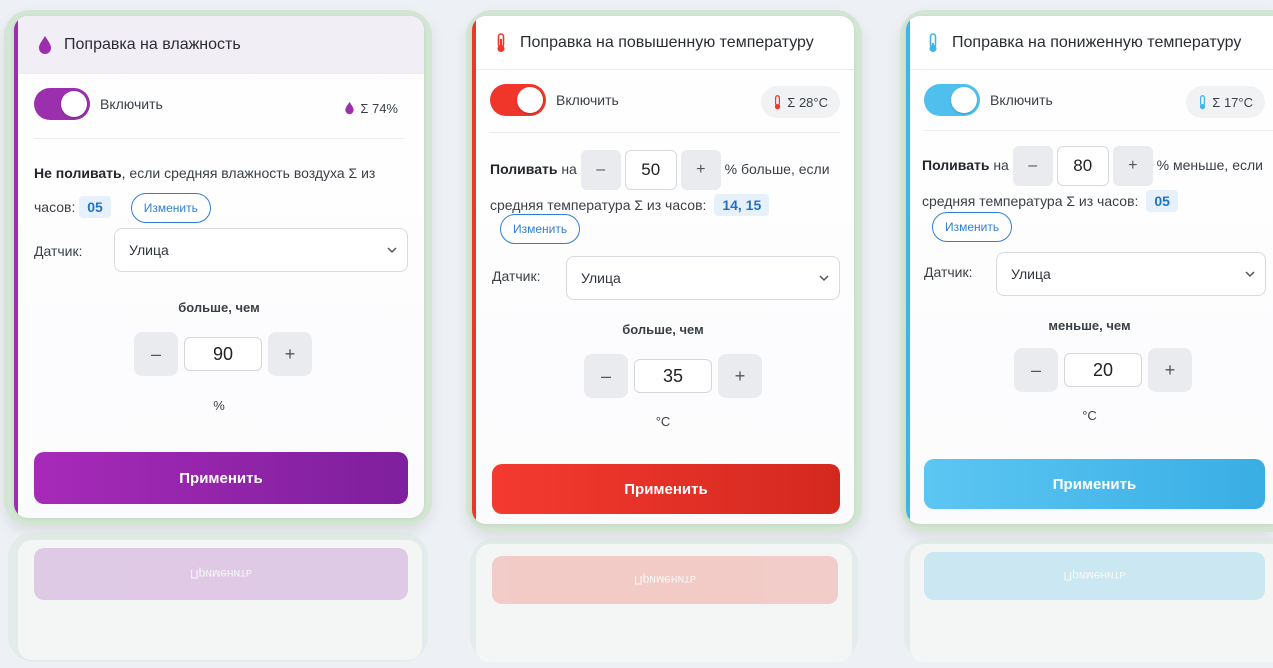 The image size is (1273, 668). I want to click on status-badge: Σ 28°C, so click(800, 102).